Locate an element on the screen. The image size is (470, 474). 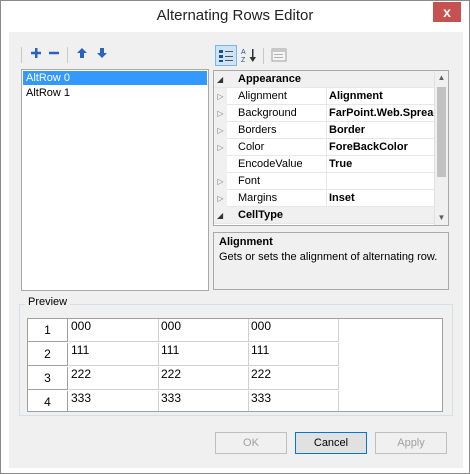
category-appearance: ◢ Appearance is located at coordinates (324, 79).